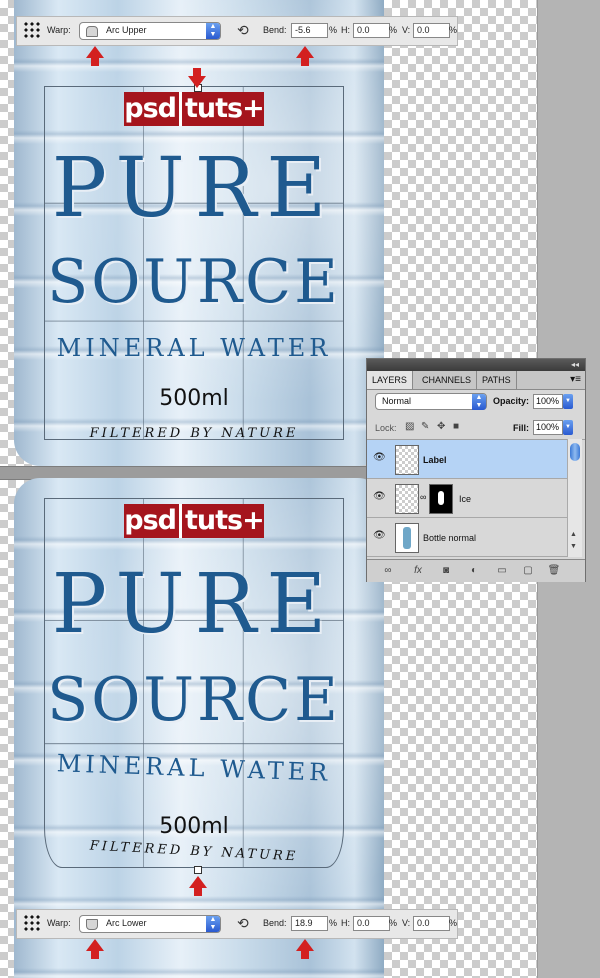  What do you see at coordinates (194, 348) in the screenshot?
I see `label-mineral-water-text: MINERAL WATER` at bounding box center [194, 348].